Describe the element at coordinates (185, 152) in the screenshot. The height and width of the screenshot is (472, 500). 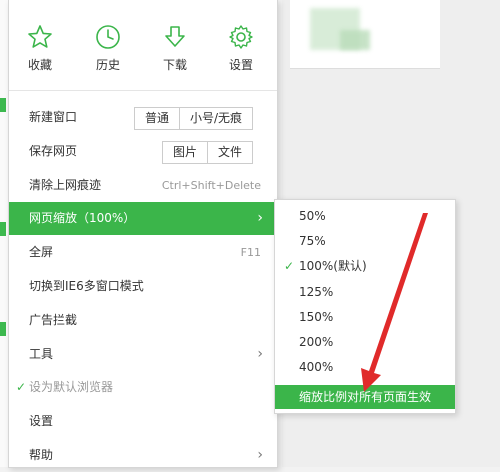
I see `save-as-image-button: 图片` at that location.